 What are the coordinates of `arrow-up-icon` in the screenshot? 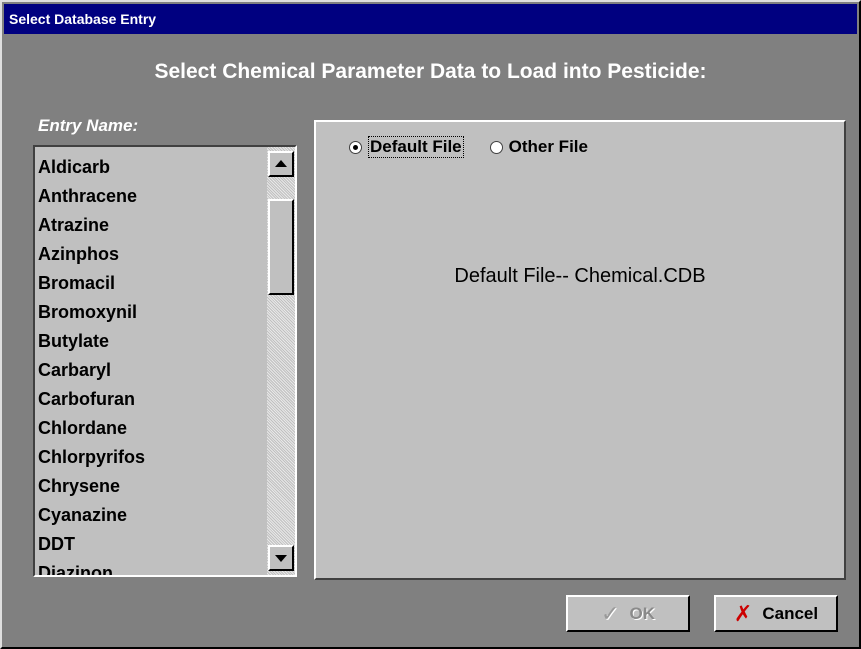 It's located at (281, 163).